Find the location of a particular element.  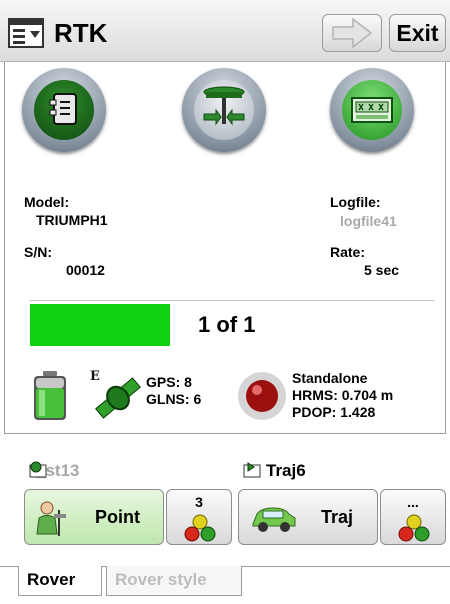

antenna-height-button is located at coordinates (224, 110).